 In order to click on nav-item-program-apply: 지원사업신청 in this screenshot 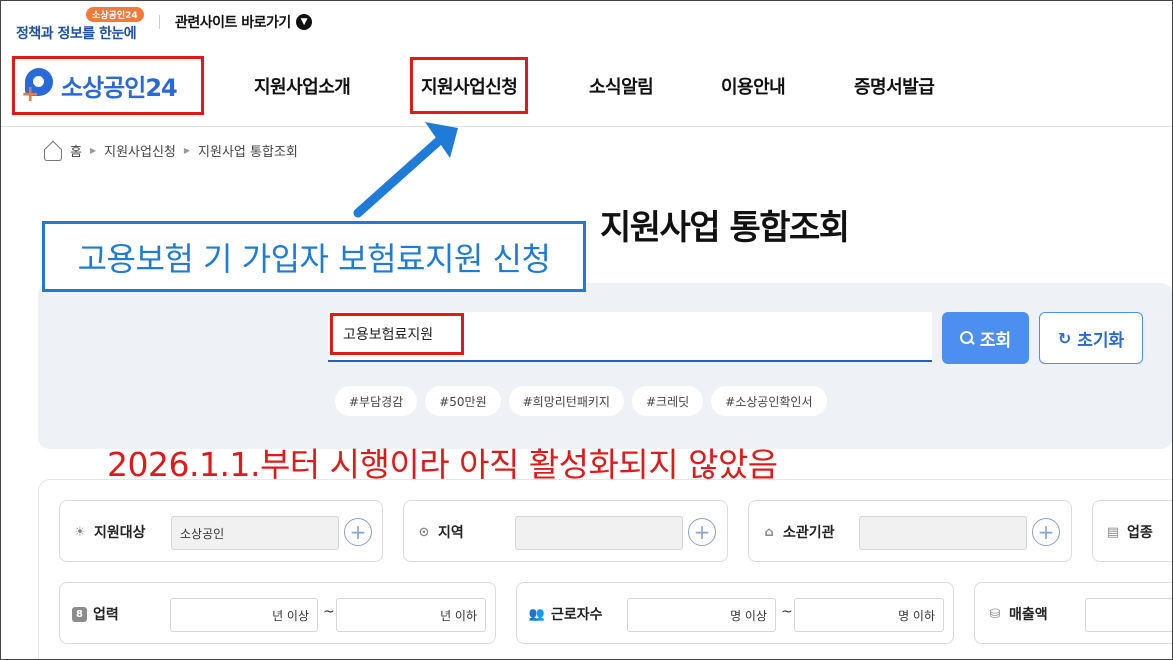, I will do `click(469, 85)`.